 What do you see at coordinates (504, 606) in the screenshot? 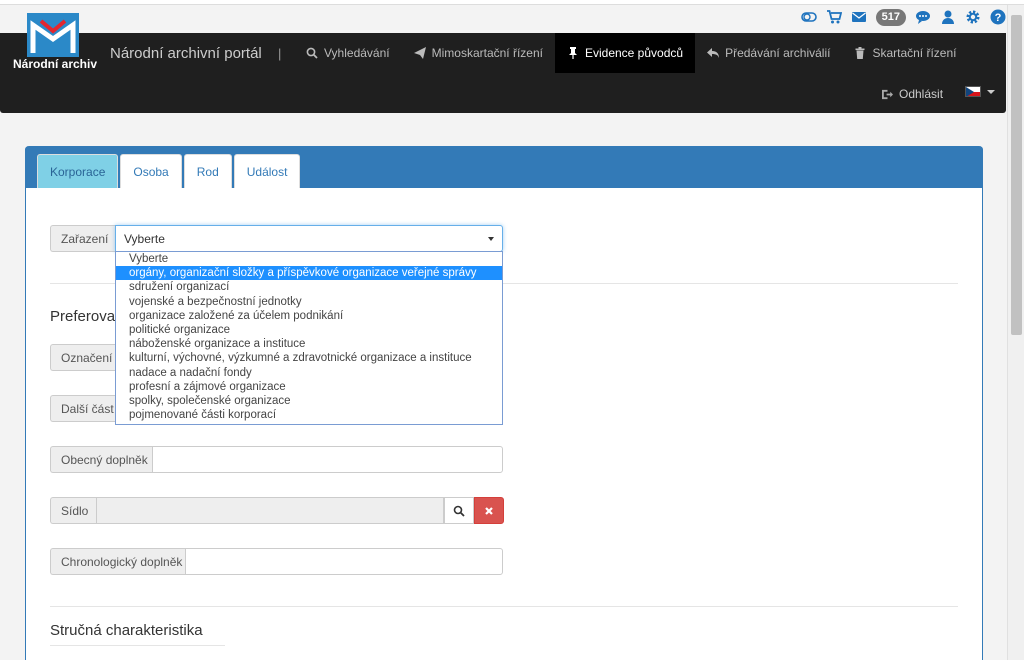
I see `section-divider` at bounding box center [504, 606].